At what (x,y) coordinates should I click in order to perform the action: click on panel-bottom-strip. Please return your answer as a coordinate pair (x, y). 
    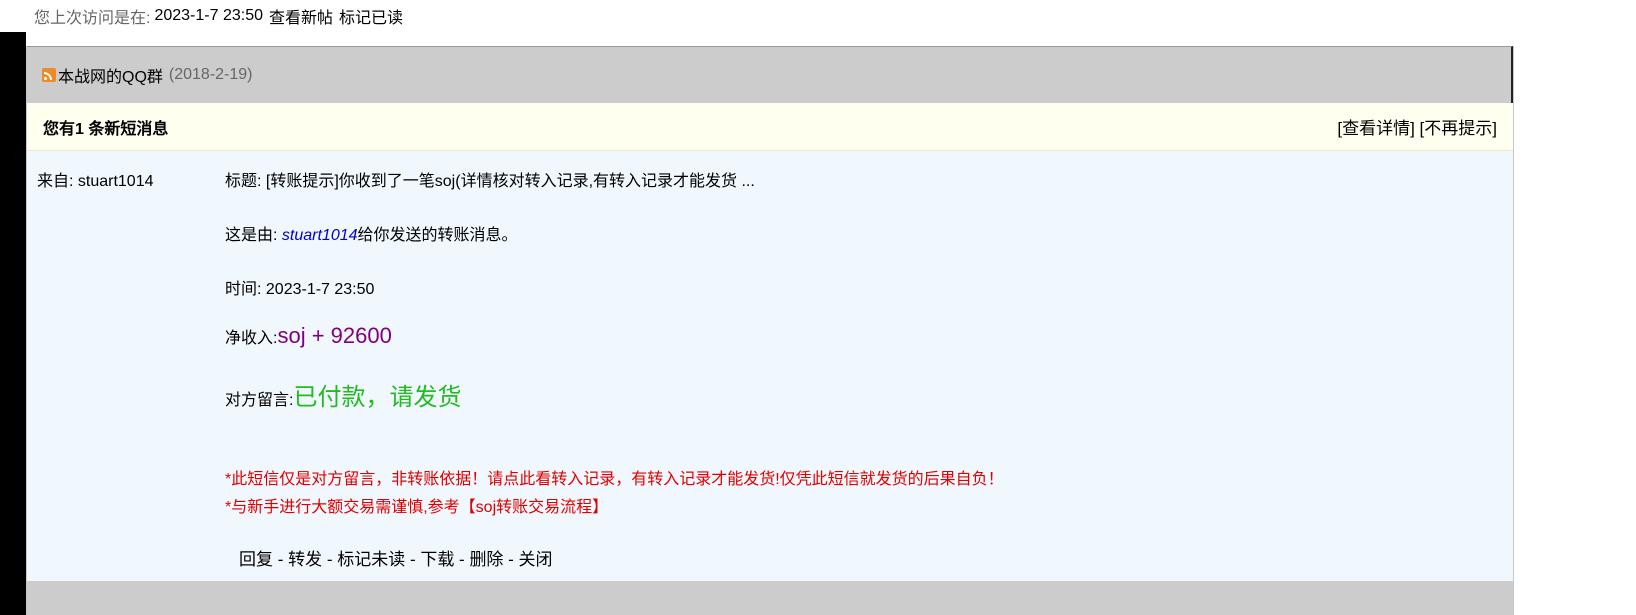
    Looking at the image, I should click on (770, 598).